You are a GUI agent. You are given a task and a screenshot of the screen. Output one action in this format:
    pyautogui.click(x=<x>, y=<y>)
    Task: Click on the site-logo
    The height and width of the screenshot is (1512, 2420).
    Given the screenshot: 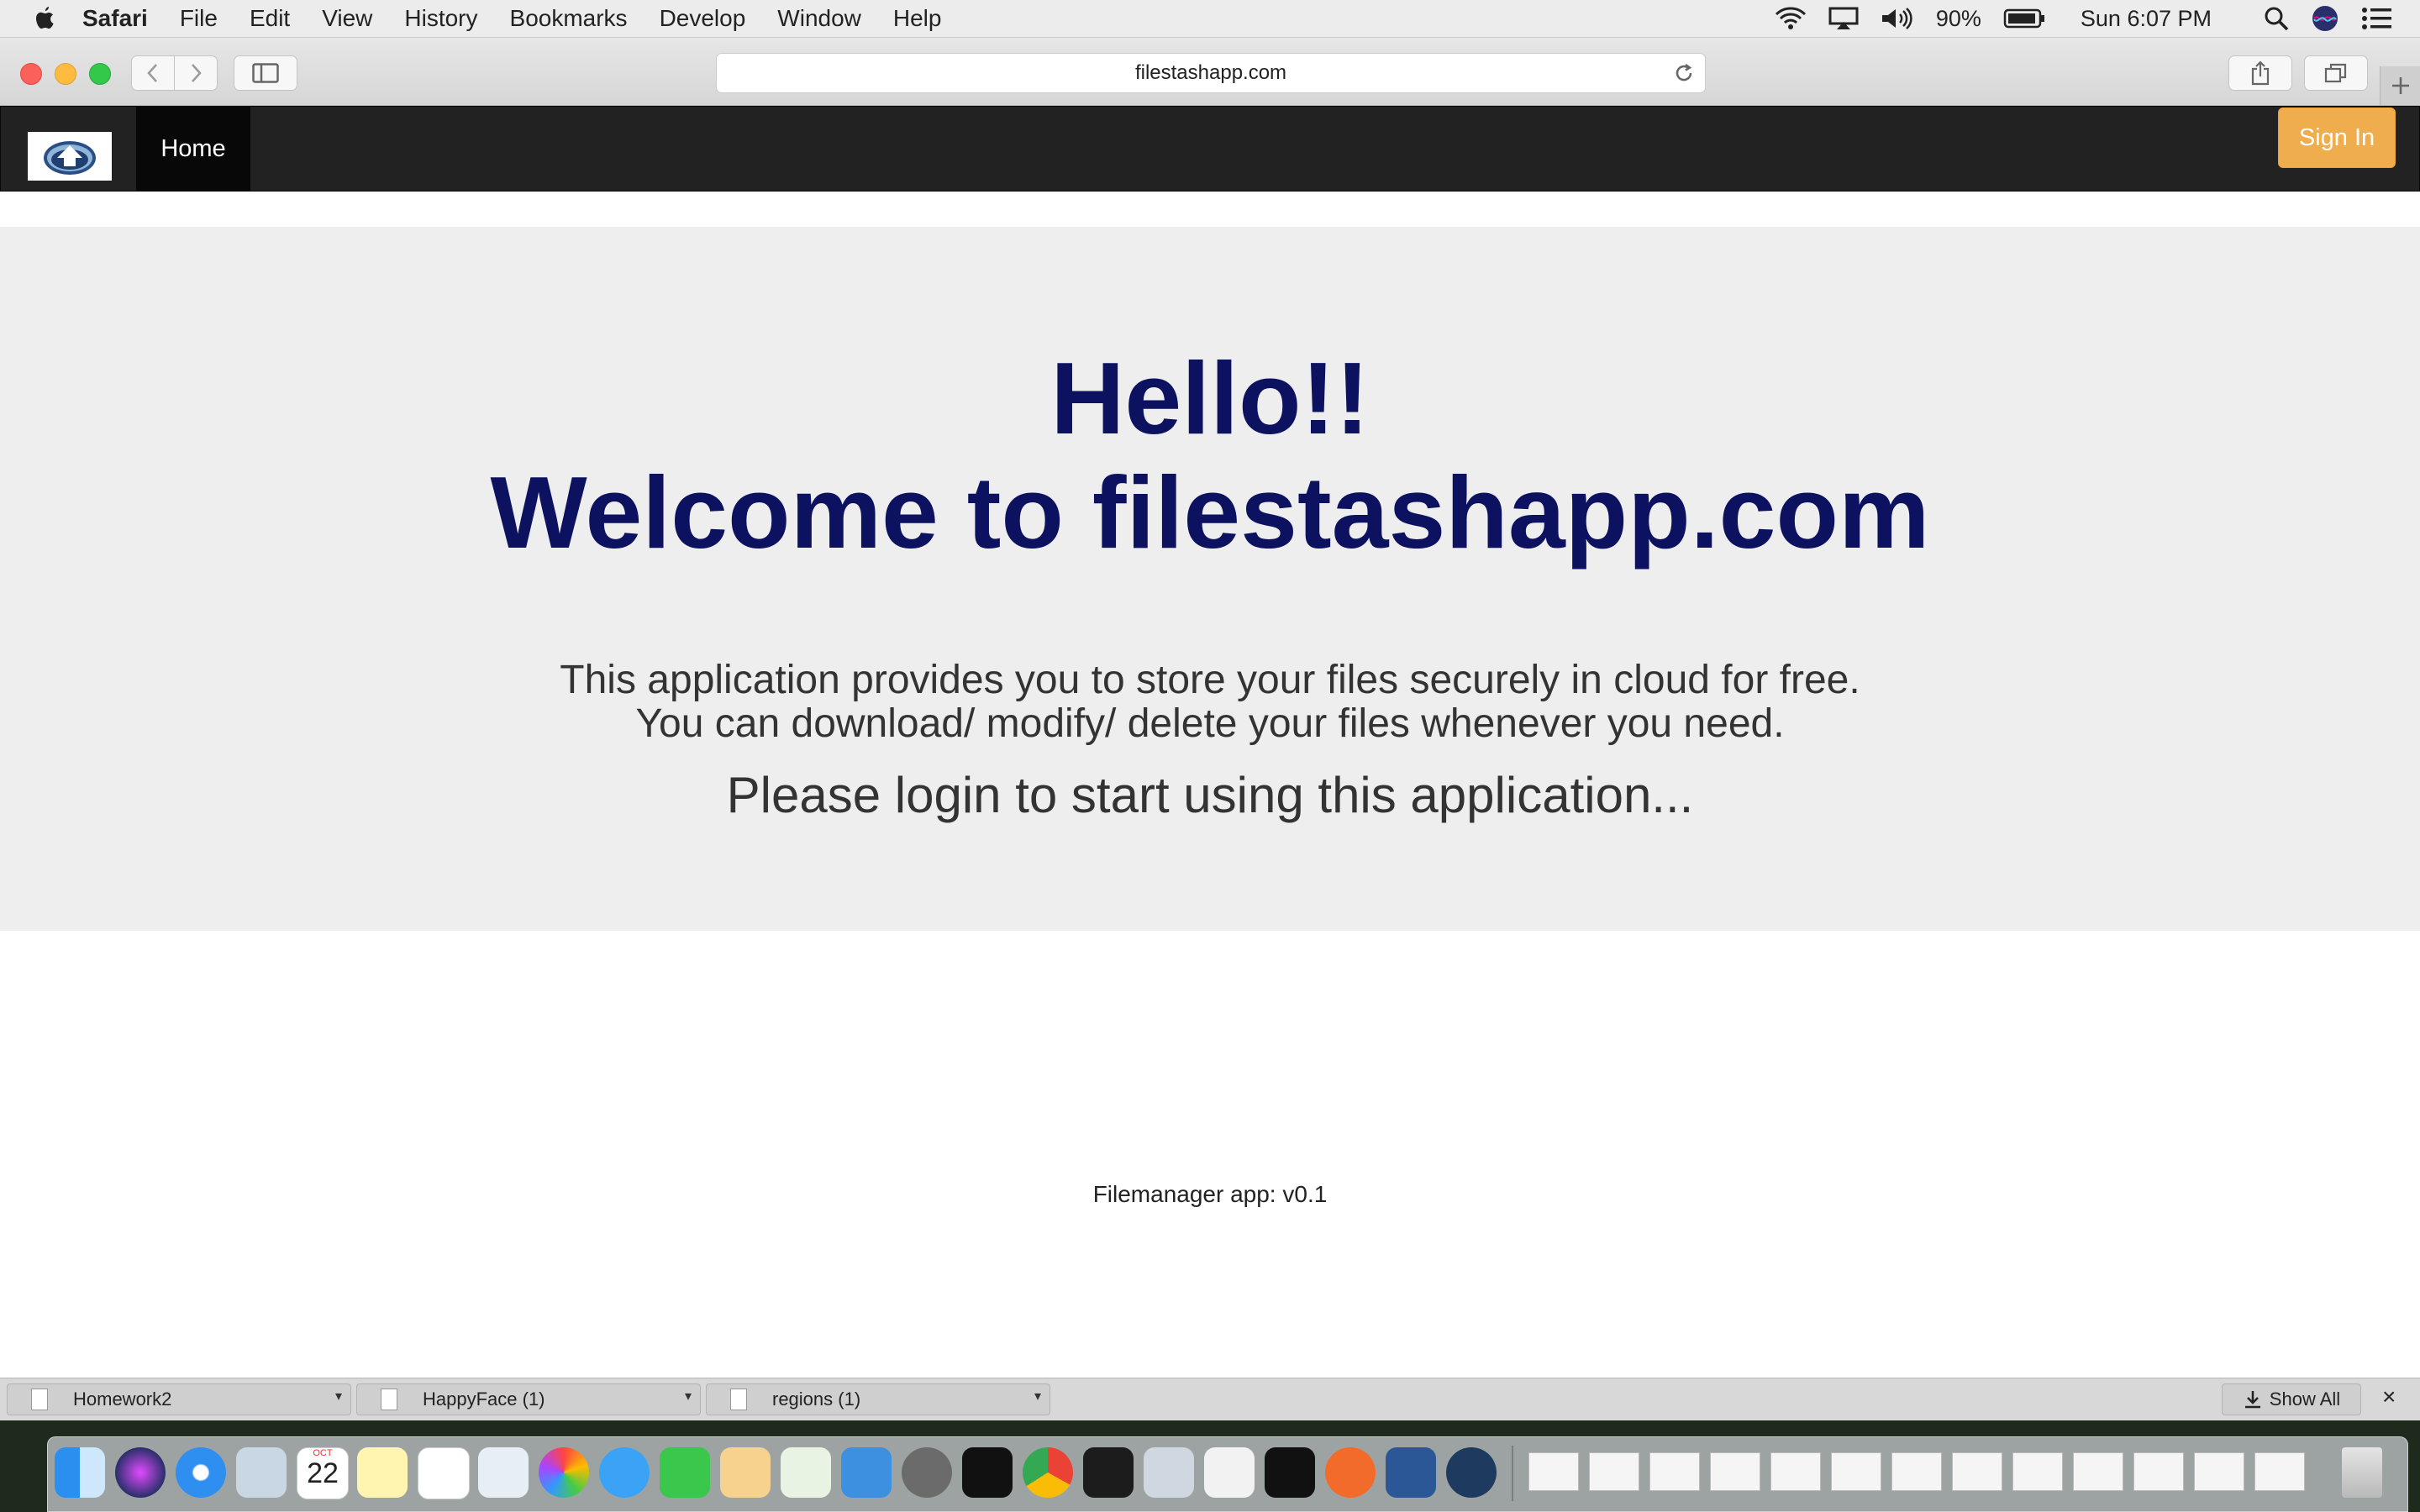 What is the action you would take?
    pyautogui.click(x=70, y=156)
    